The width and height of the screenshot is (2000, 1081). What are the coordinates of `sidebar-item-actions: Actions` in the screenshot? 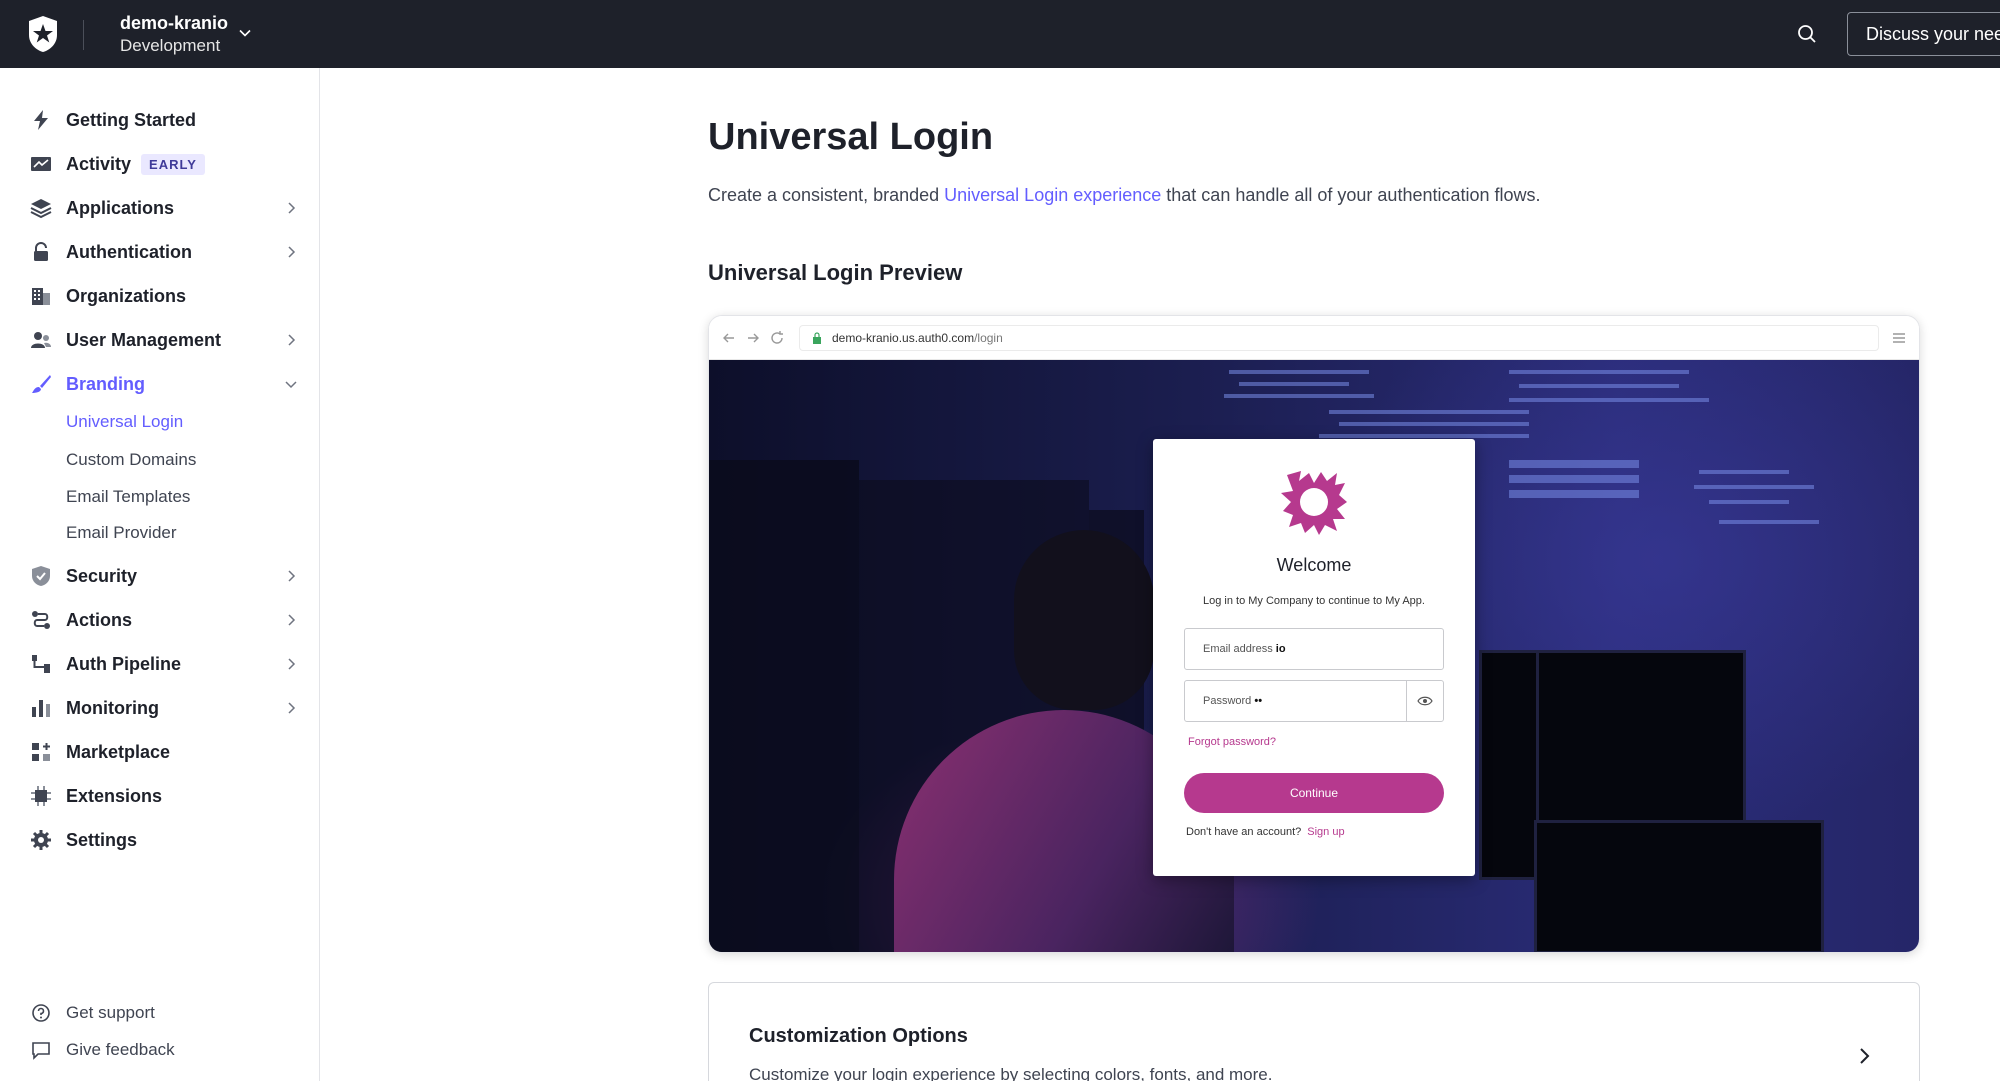 It's located at (163, 620).